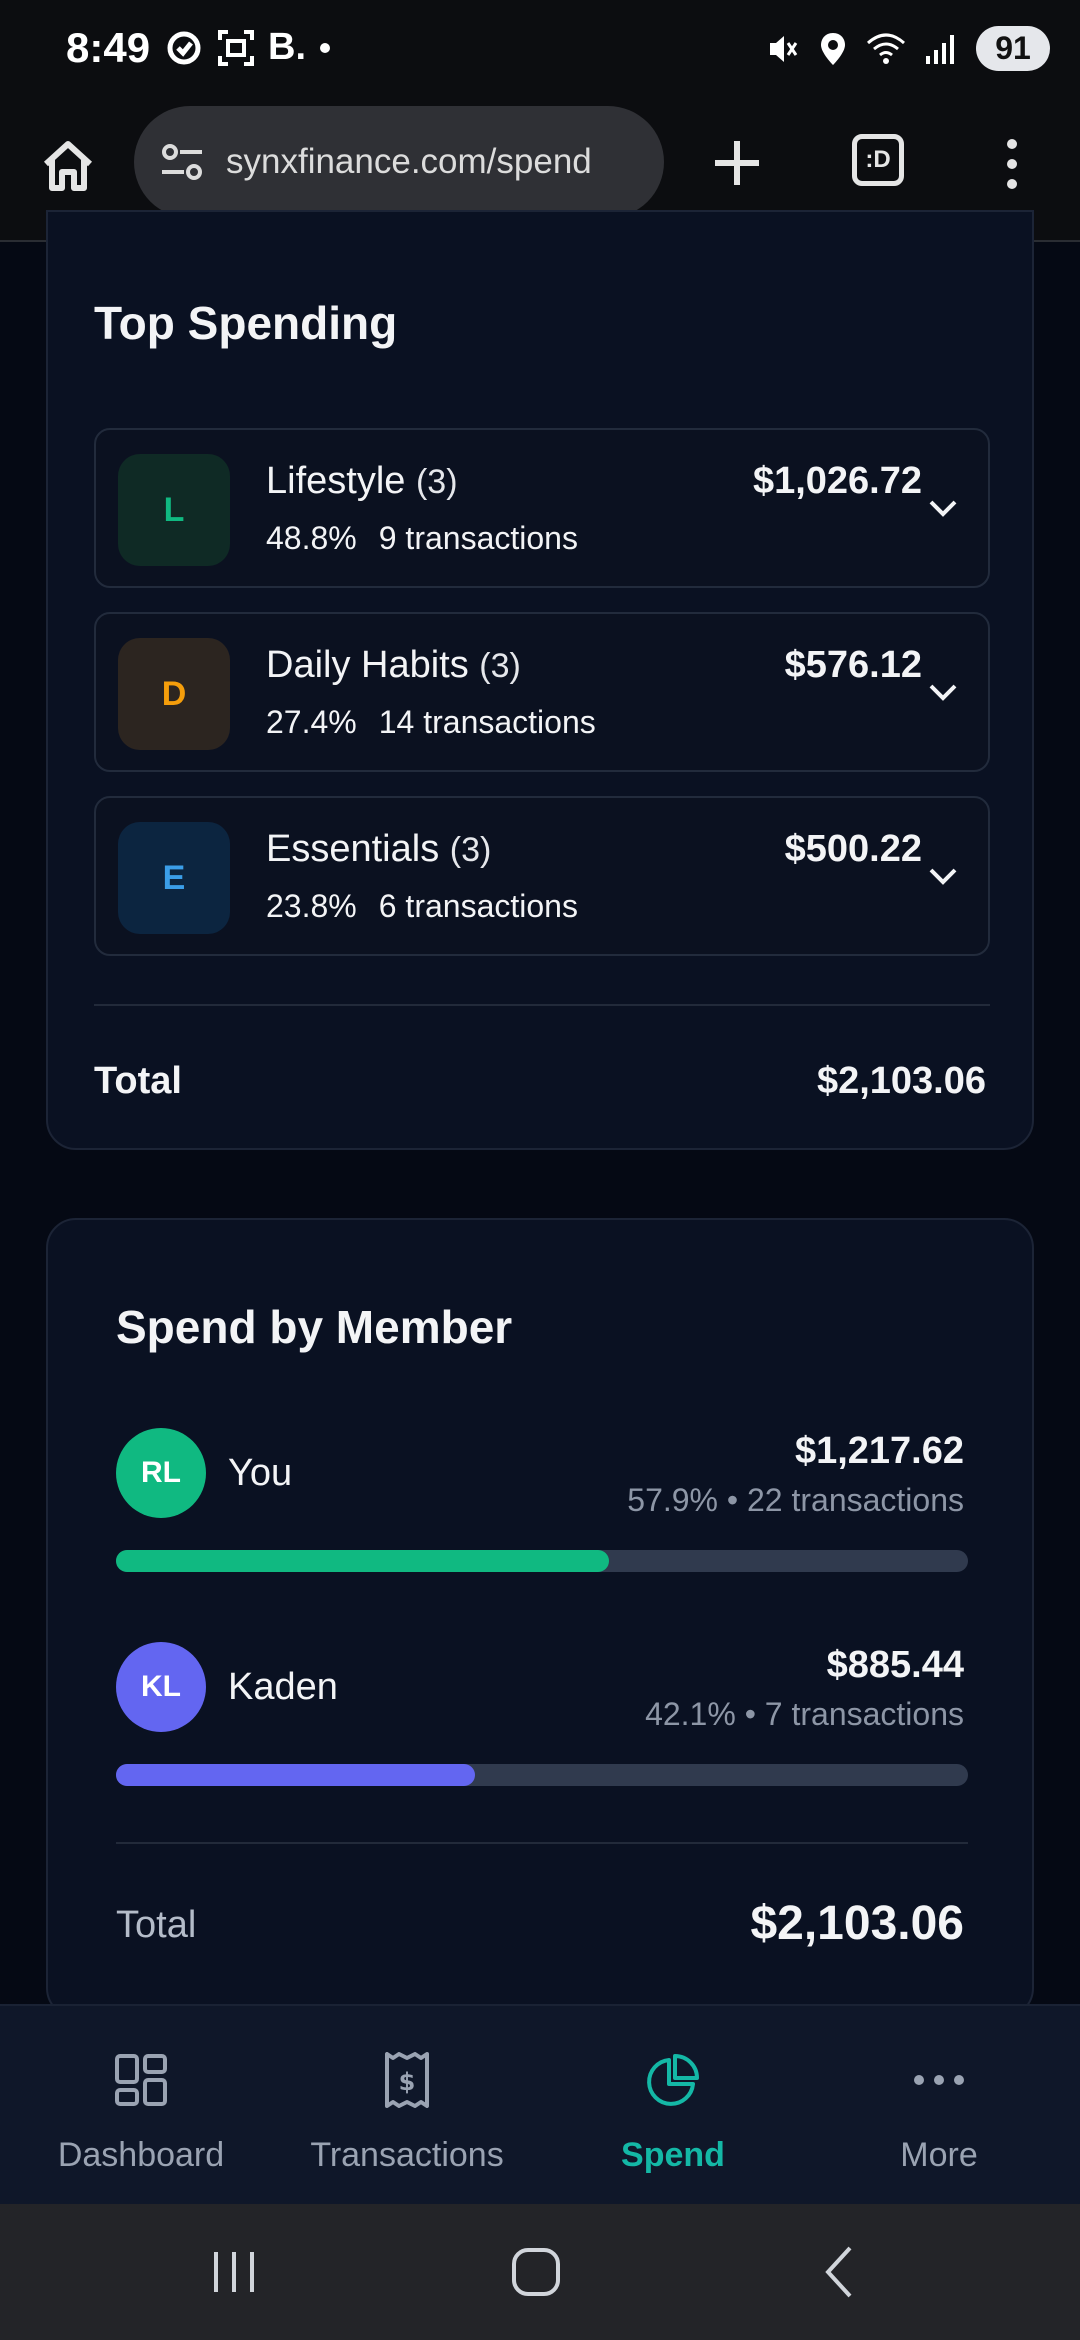 Image resolution: width=1080 pixels, height=2340 pixels. What do you see at coordinates (540, 50) in the screenshot?
I see `status-bar: 8:49 B. 91` at bounding box center [540, 50].